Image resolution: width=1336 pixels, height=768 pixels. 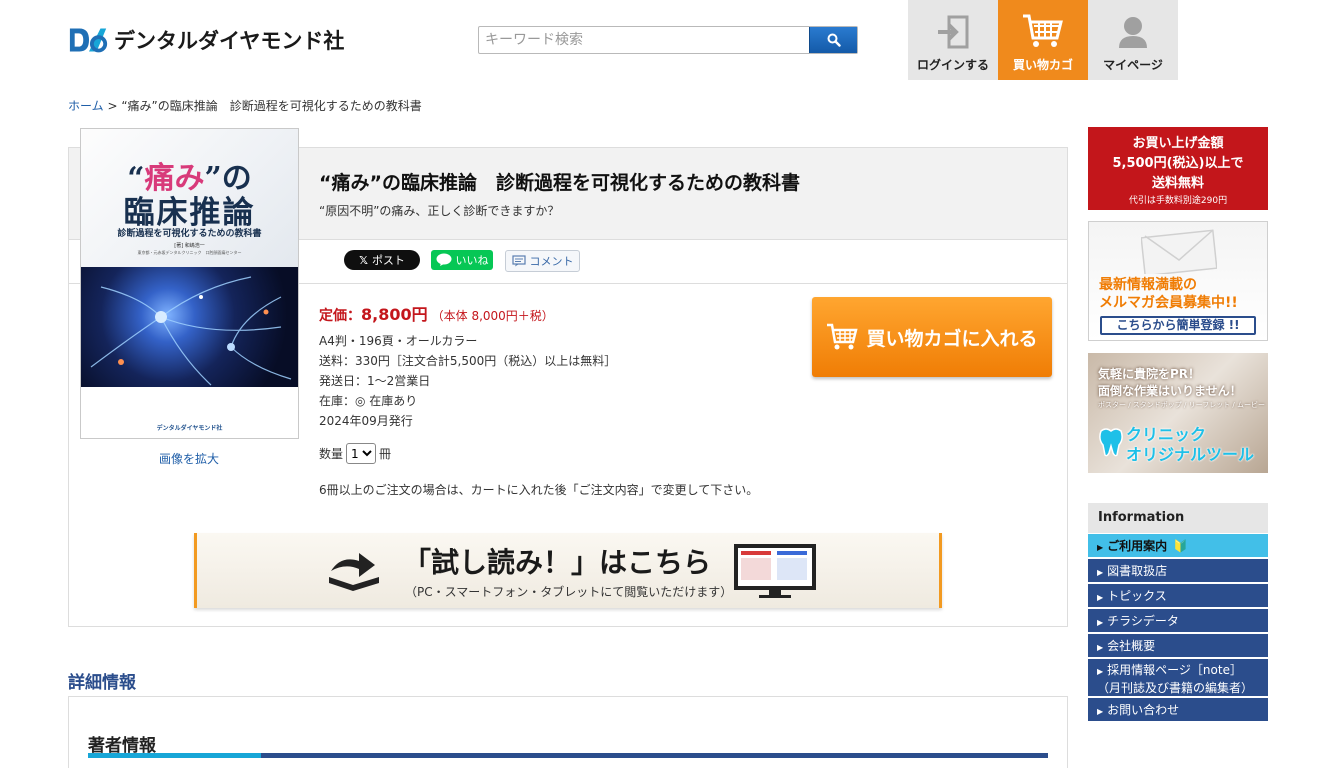 What do you see at coordinates (1177, 183) in the screenshot?
I see `free-shipping-line3: 送料無料` at bounding box center [1177, 183].